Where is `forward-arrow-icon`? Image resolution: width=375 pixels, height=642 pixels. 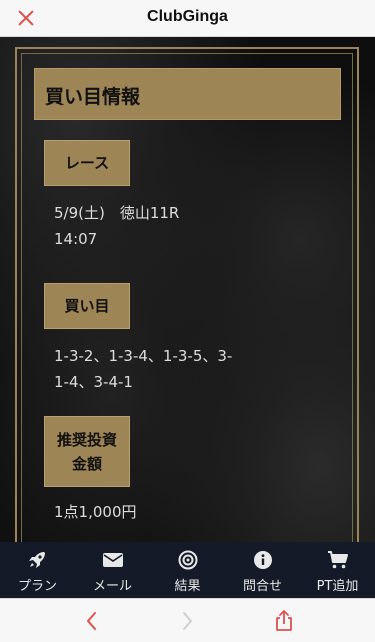 forward-arrow-icon is located at coordinates (187, 621).